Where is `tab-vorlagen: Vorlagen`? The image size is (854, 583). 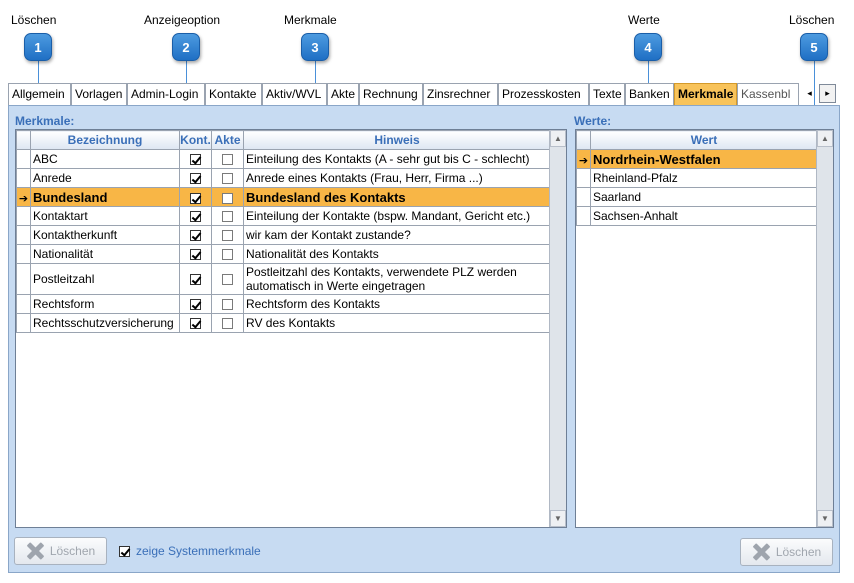 tab-vorlagen: Vorlagen is located at coordinates (99, 94).